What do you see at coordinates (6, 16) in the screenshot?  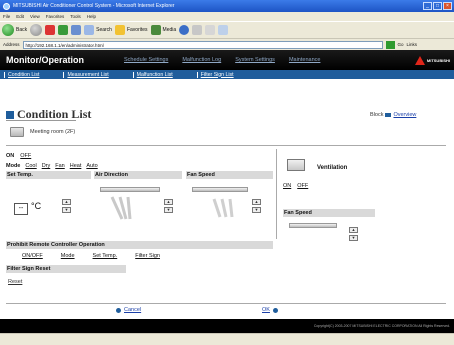 I see `menu-file: File` at bounding box center [6, 16].